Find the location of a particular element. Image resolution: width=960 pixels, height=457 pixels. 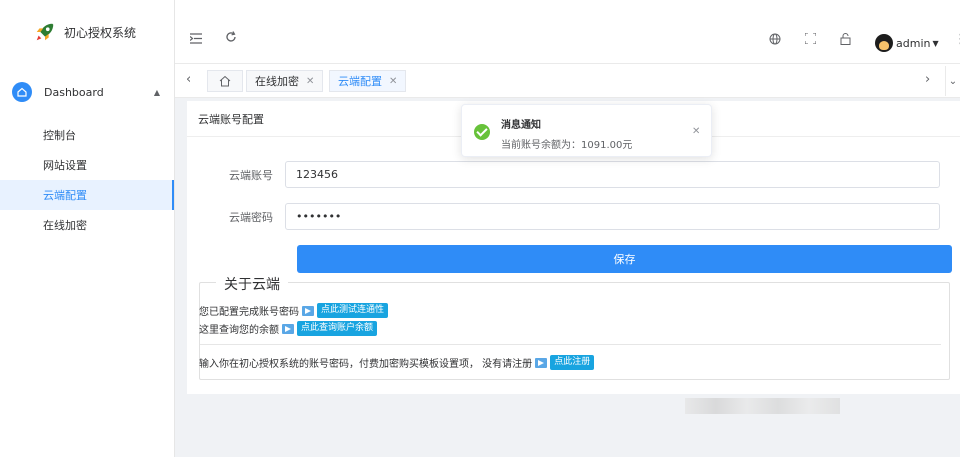

blurred-watermark is located at coordinates (762, 406).